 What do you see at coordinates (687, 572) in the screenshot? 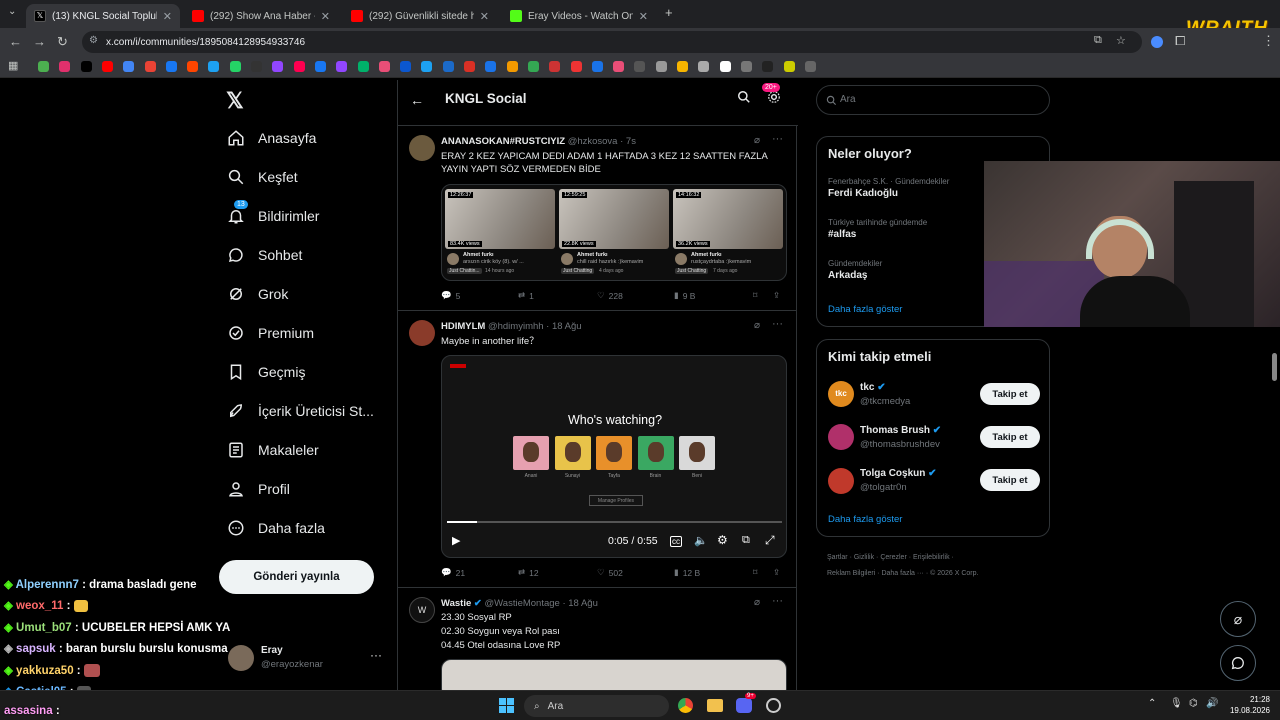
I see `views-button: ▮ 12 B` at bounding box center [687, 572].